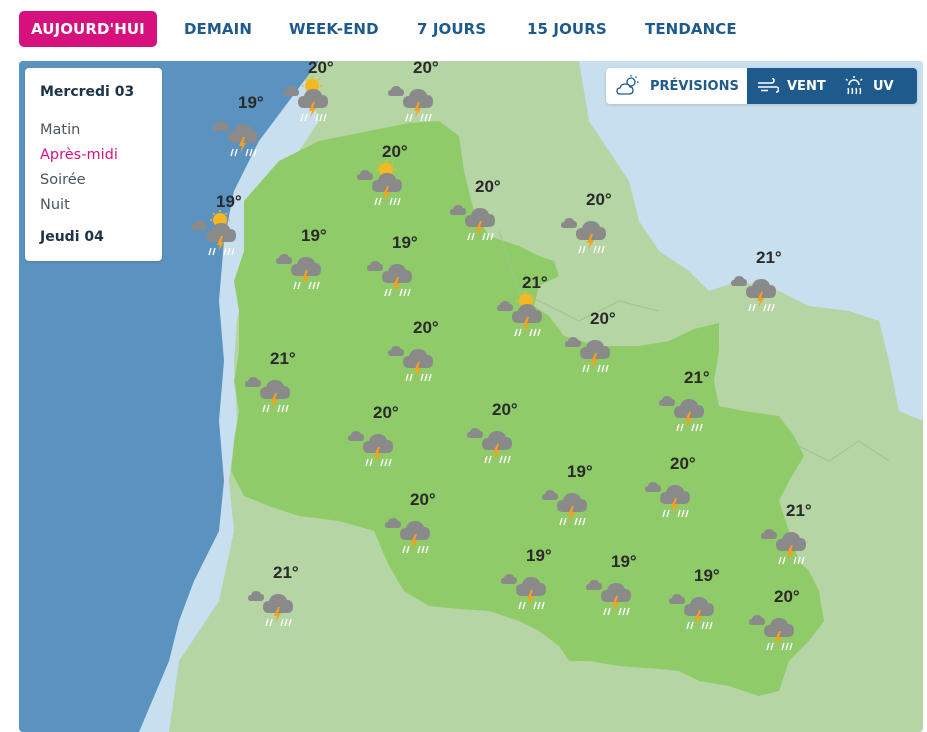 The image size is (927, 732). What do you see at coordinates (567, 29) in the screenshot?
I see `tab-15-jours: 15 JOURS` at bounding box center [567, 29].